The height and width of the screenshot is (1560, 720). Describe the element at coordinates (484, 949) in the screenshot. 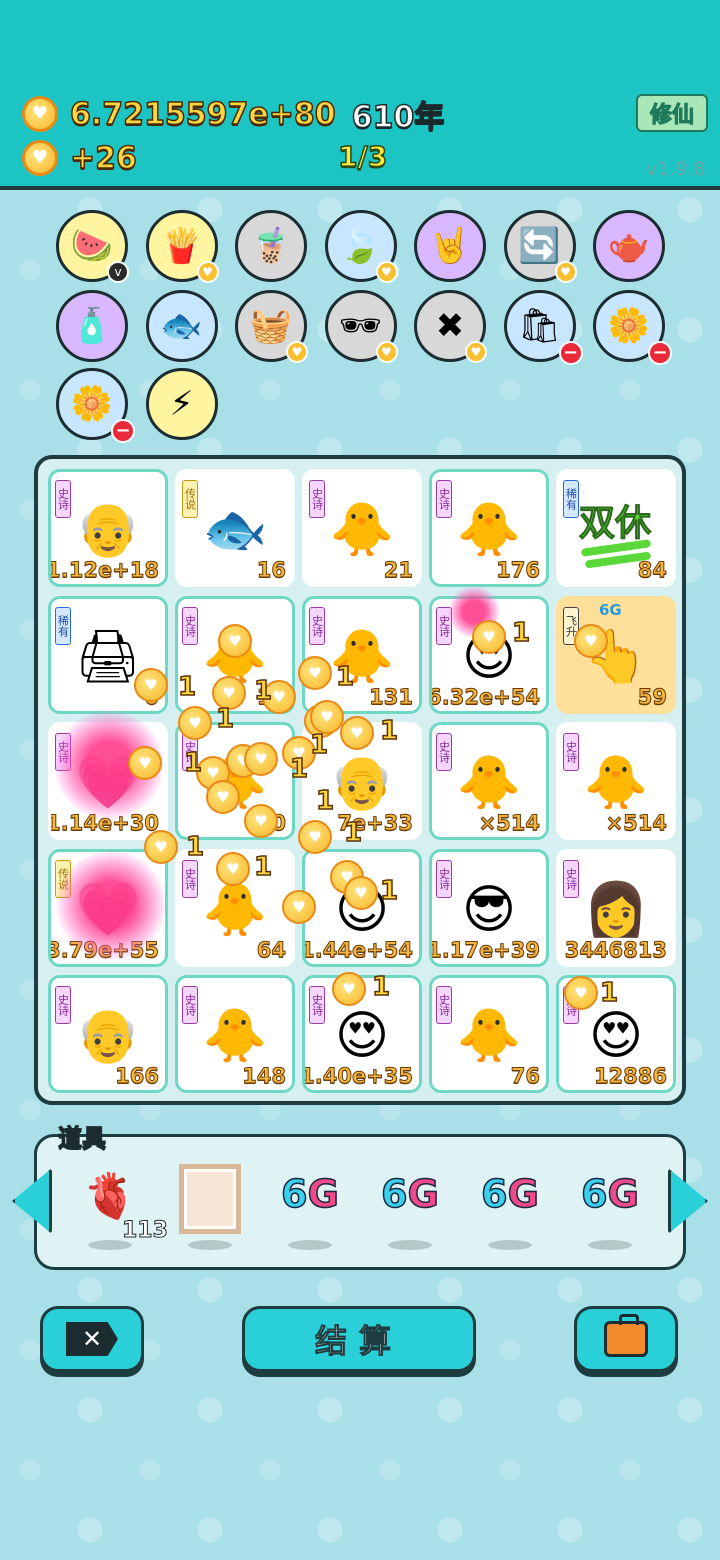

I see `cell-value: 1.17e+39` at that location.